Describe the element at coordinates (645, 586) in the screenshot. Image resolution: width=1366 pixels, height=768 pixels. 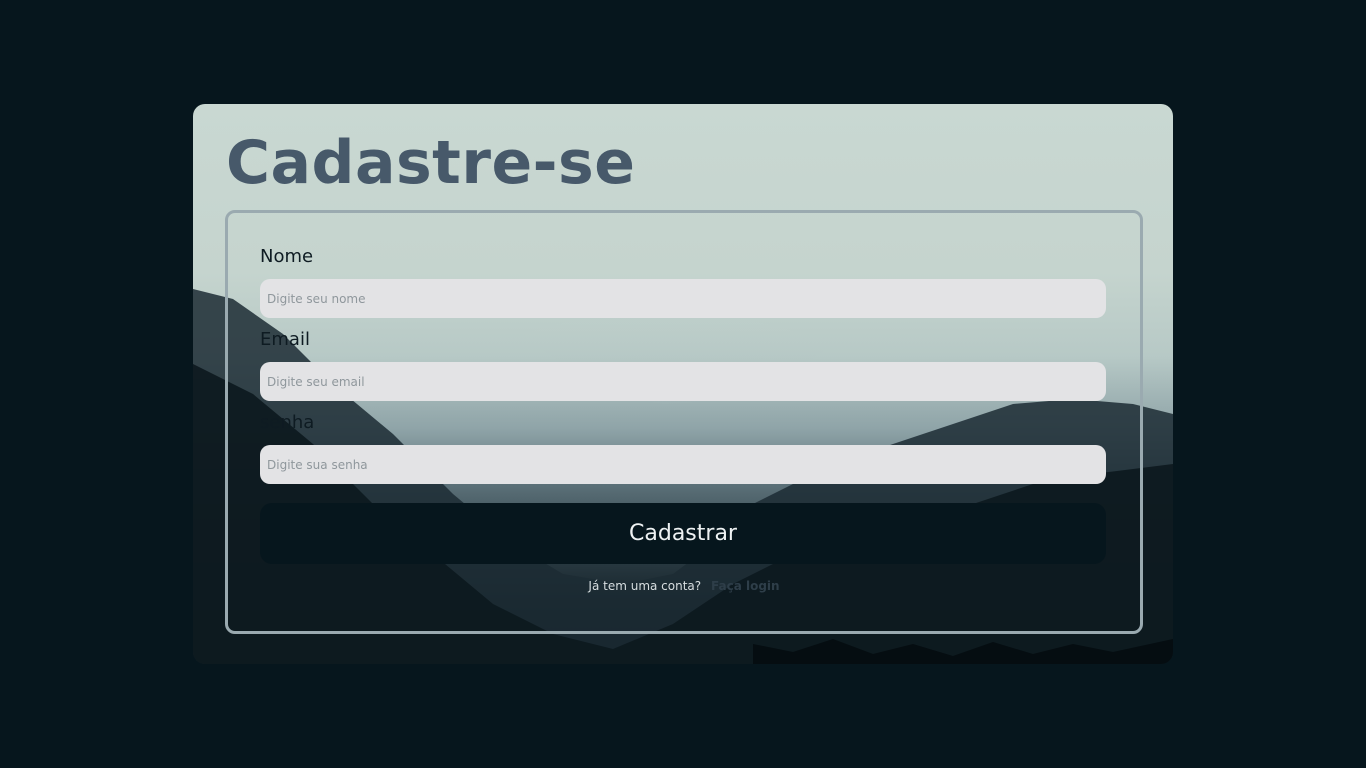
I see `login-prompt-text: Já tem uma conta?` at that location.